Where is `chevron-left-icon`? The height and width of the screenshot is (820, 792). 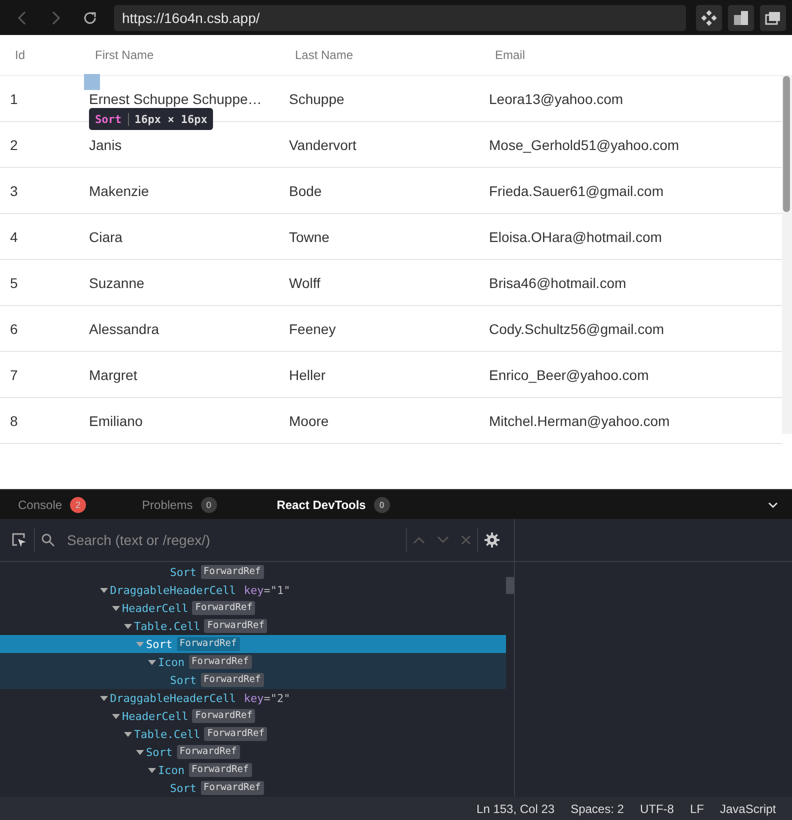
chevron-left-icon is located at coordinates (22, 17).